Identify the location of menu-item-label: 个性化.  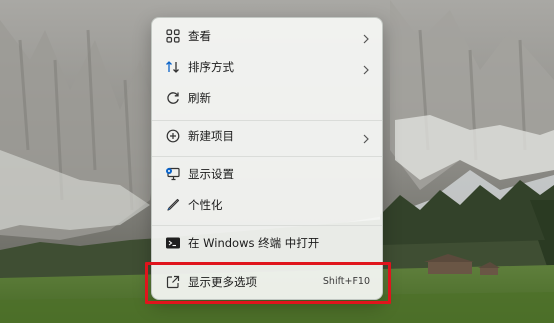
(205, 205).